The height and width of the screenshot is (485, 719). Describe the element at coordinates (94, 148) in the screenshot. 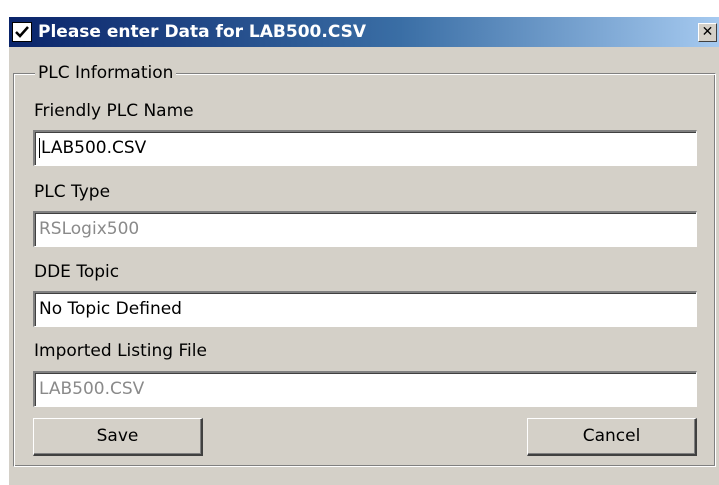

I see `friendly-plc-name-value: LAB500.CSV` at that location.